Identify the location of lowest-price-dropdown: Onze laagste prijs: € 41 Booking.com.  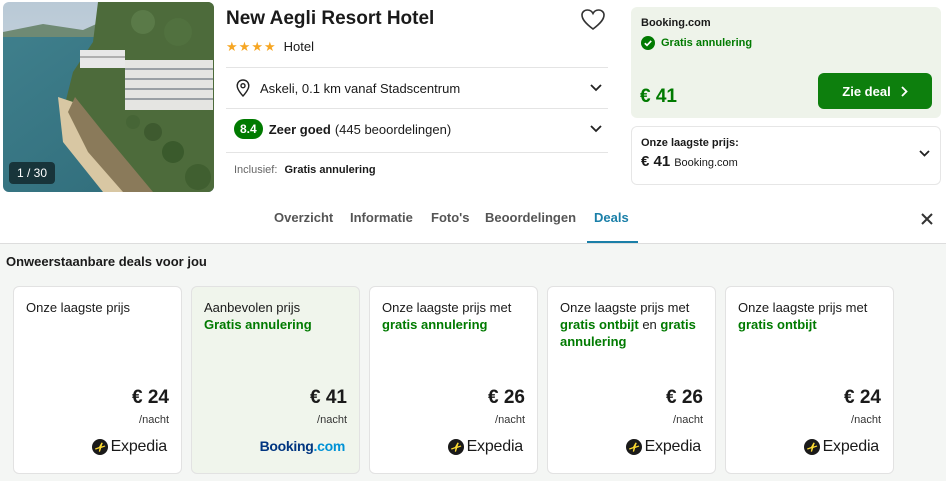
(786, 155).